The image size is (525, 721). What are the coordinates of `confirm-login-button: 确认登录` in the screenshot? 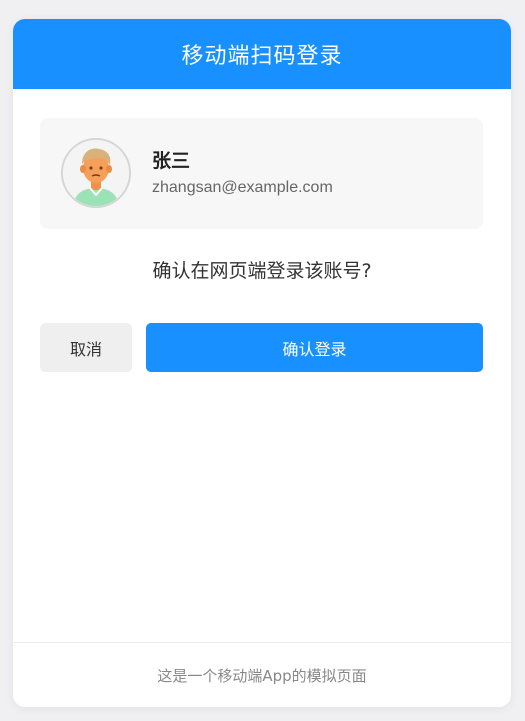 It's located at (314, 347).